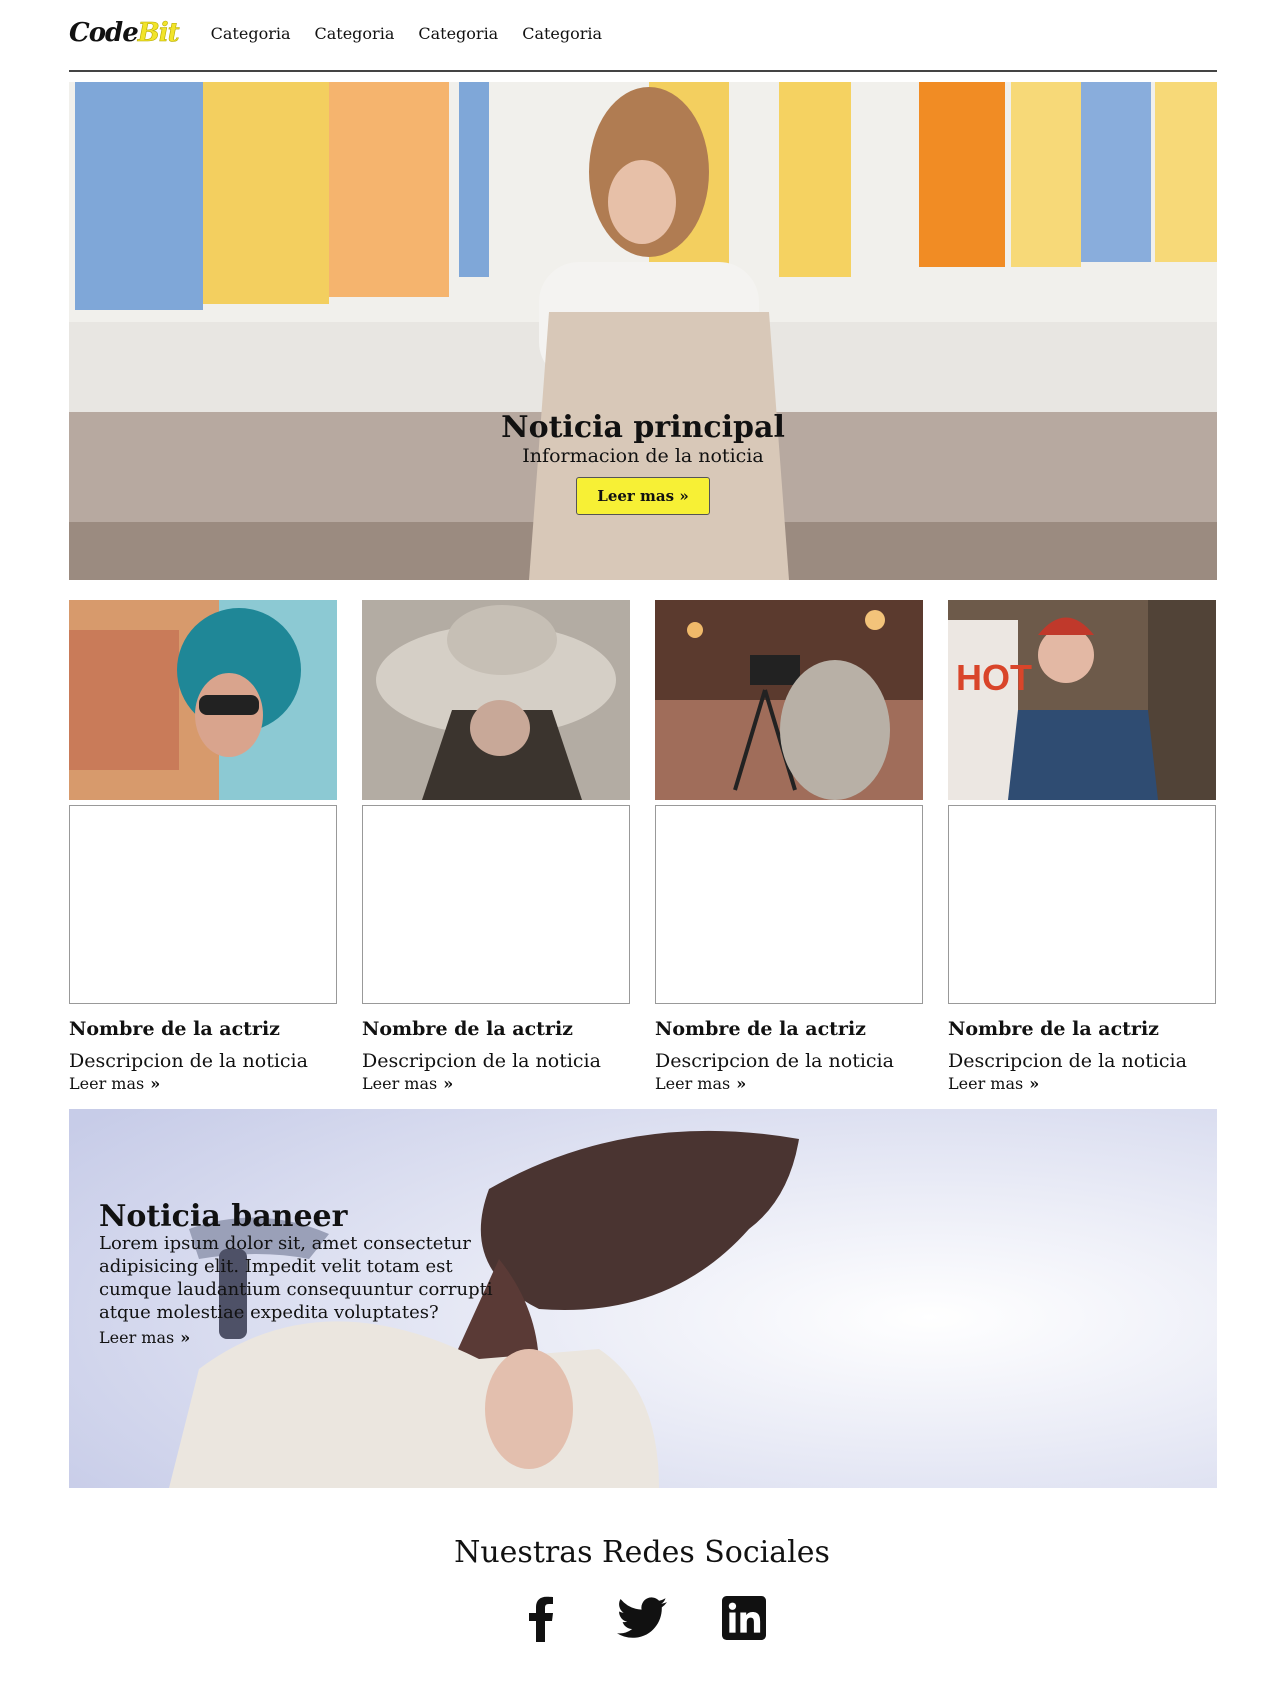 Image resolution: width=1284 pixels, height=1696 pixels. Describe the element at coordinates (562, 33) in the screenshot. I see `nav-item-categoria-4: Categoria` at that location.